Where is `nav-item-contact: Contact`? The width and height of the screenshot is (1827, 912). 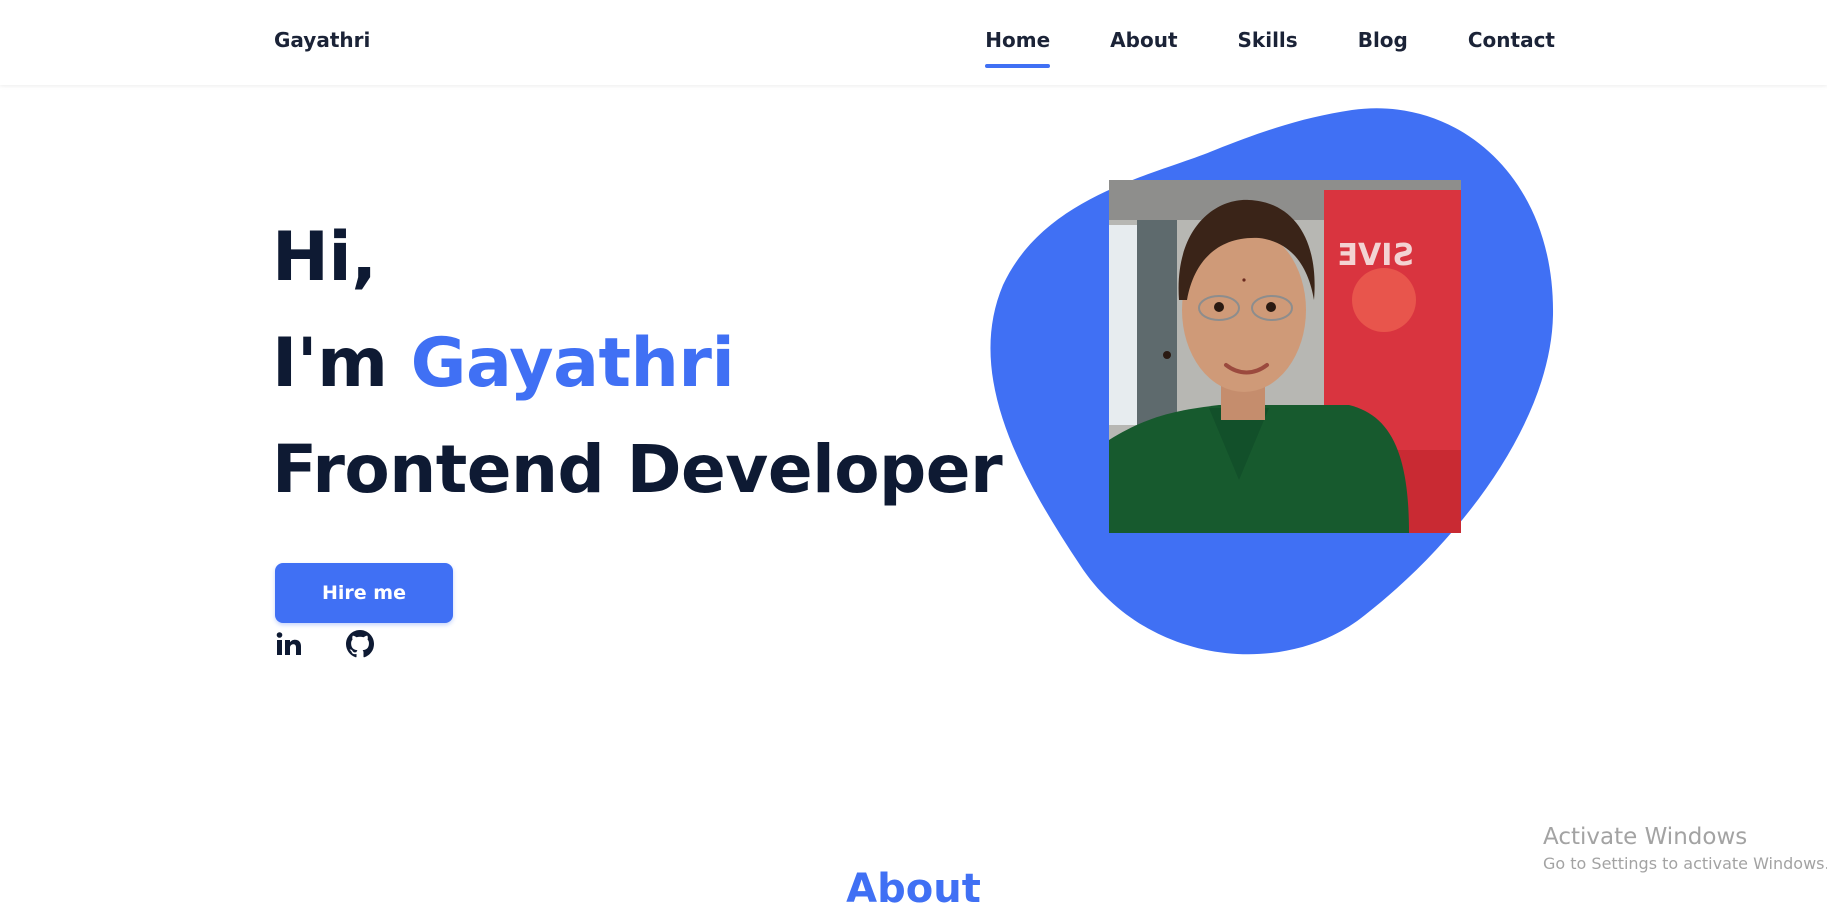
nav-item-contact: Contact is located at coordinates (1511, 40).